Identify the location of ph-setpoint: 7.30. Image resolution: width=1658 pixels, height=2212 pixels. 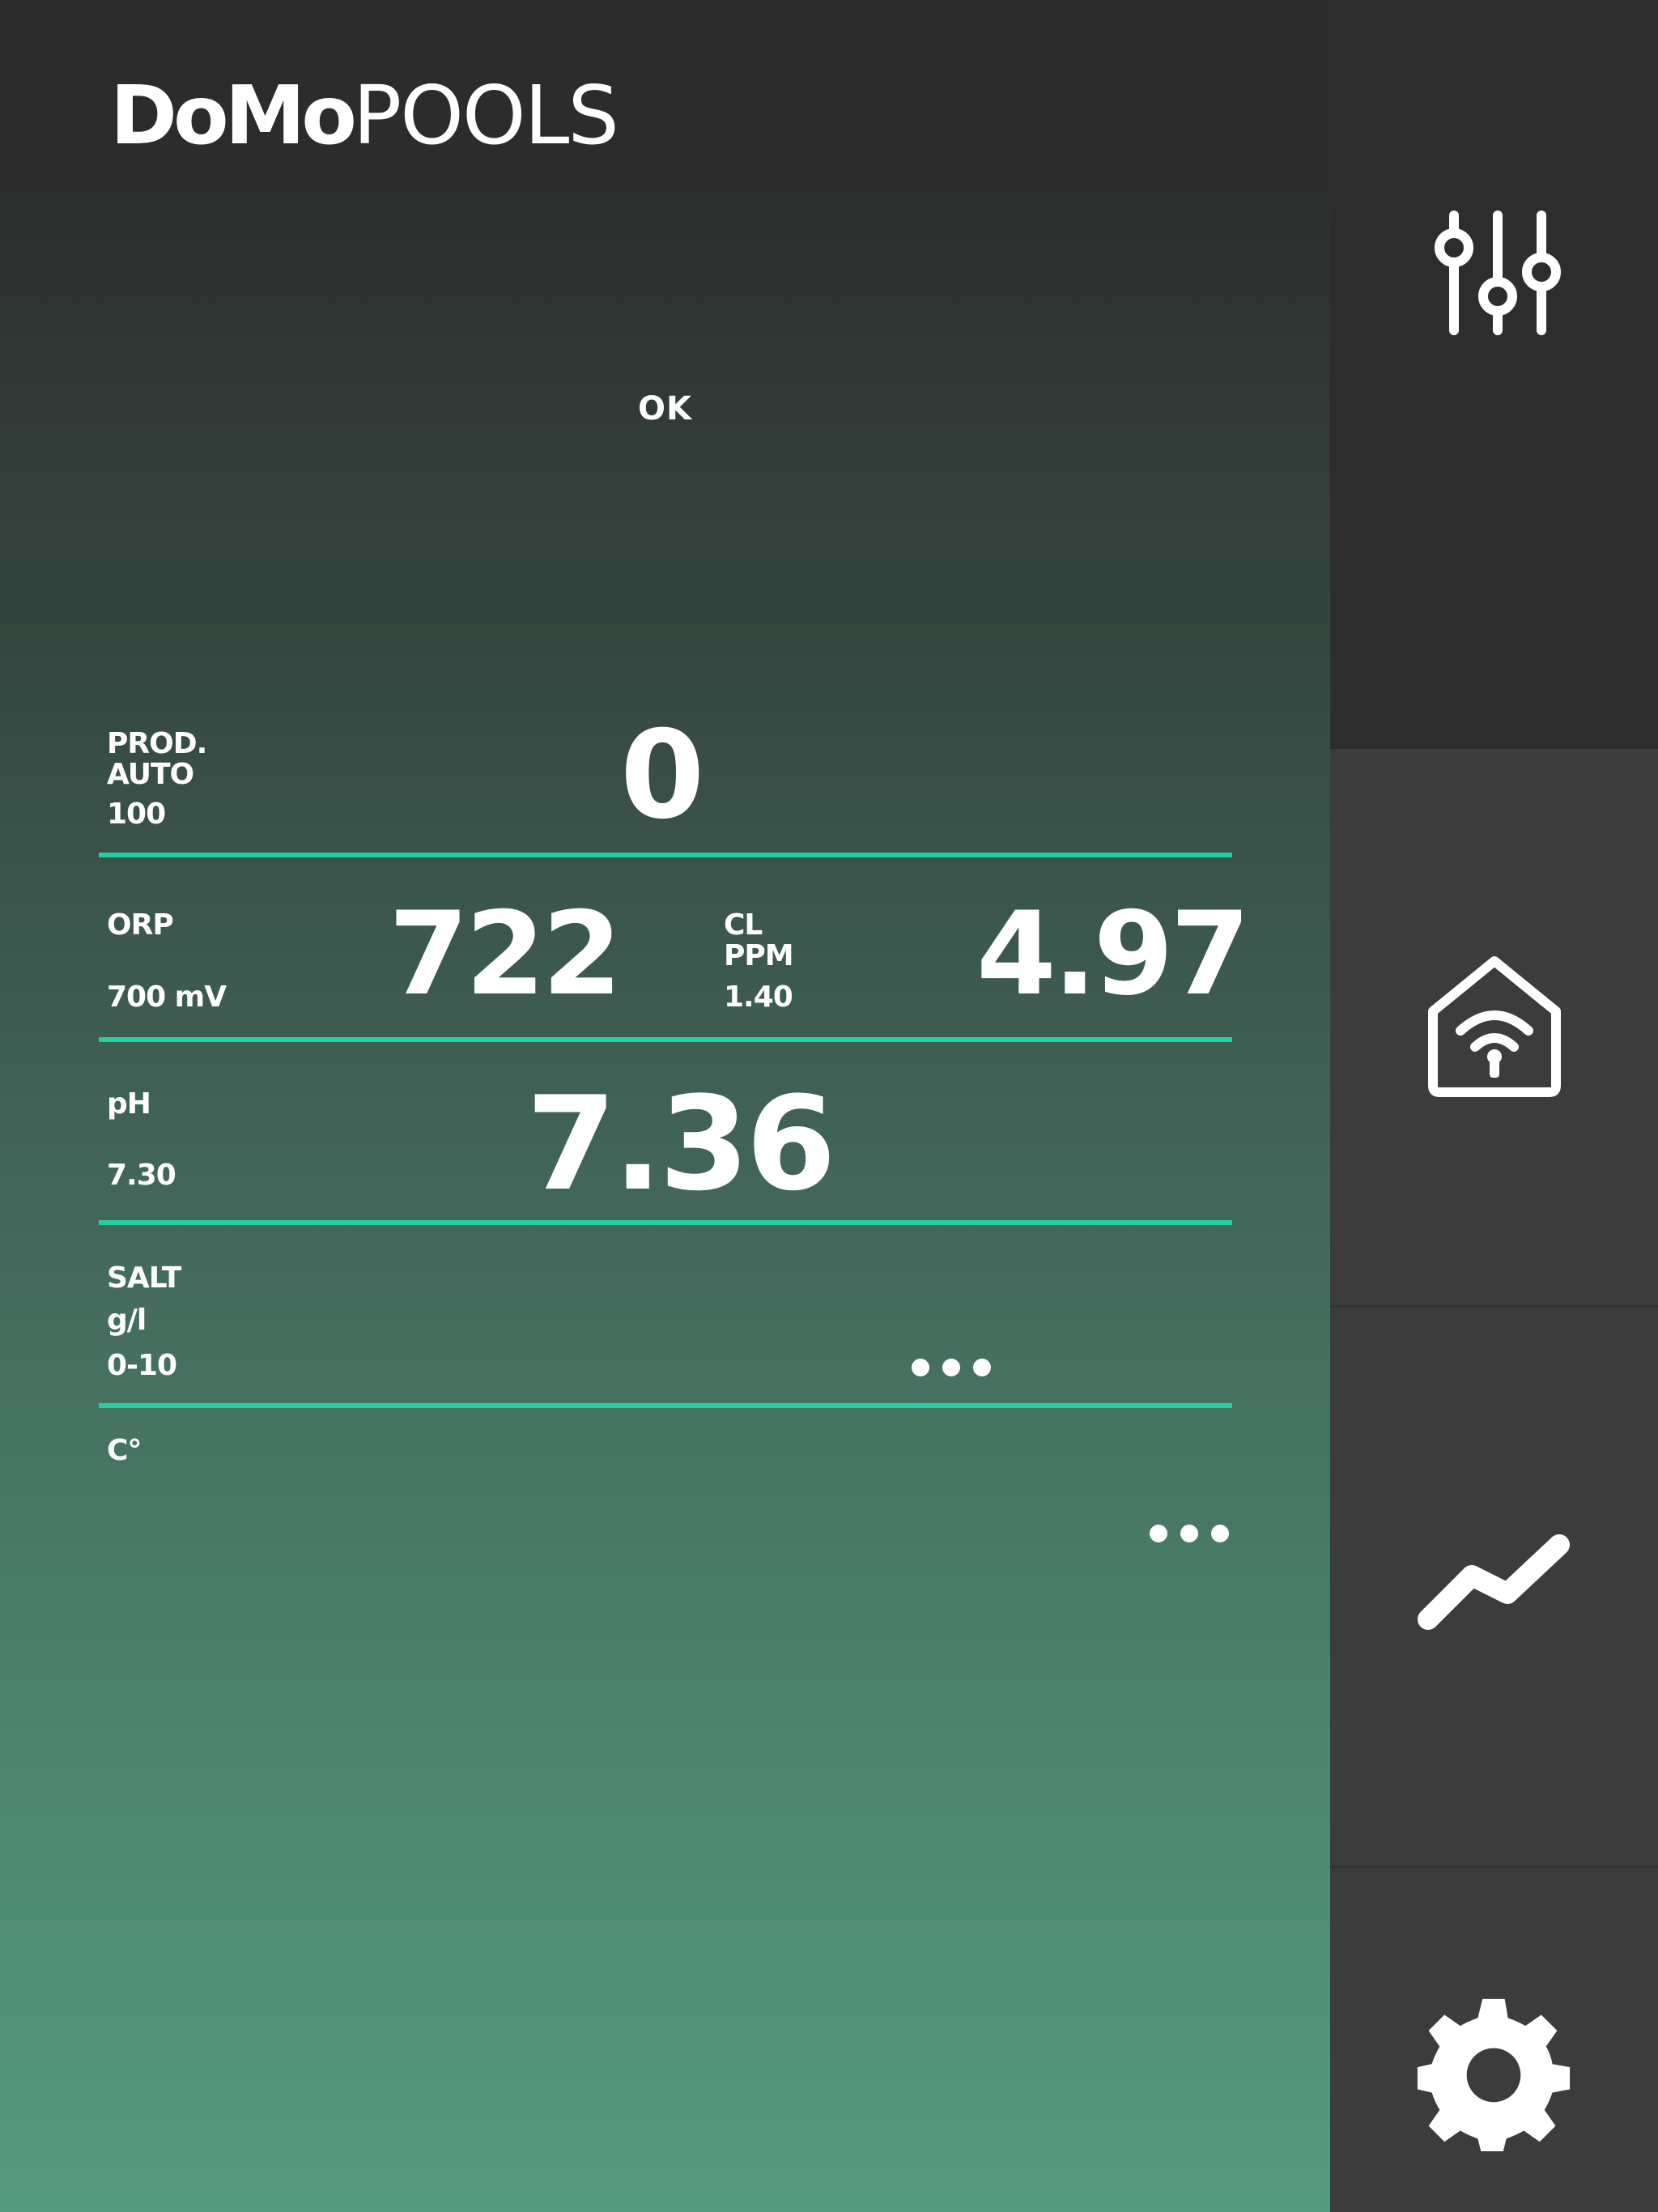
(141, 1176).